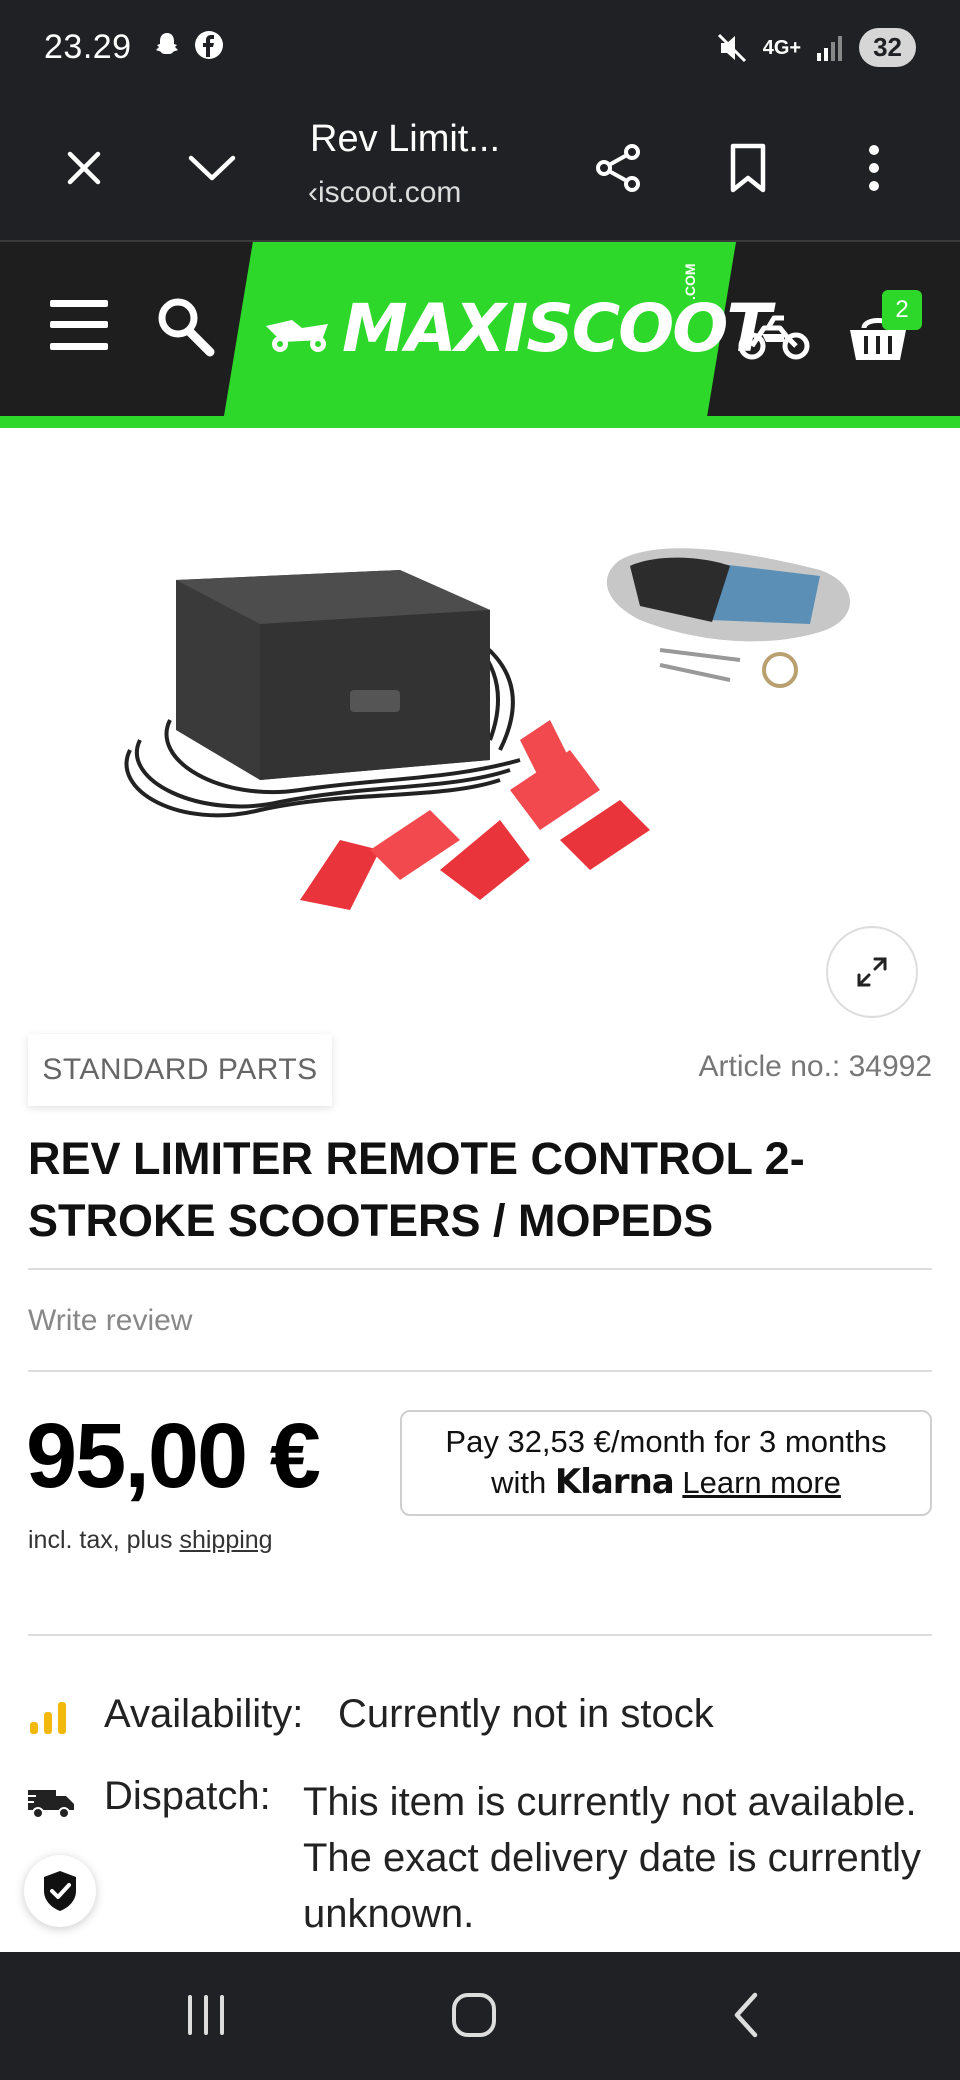 The image size is (960, 2080). I want to click on article-number: Article no.: 34992, so click(815, 1066).